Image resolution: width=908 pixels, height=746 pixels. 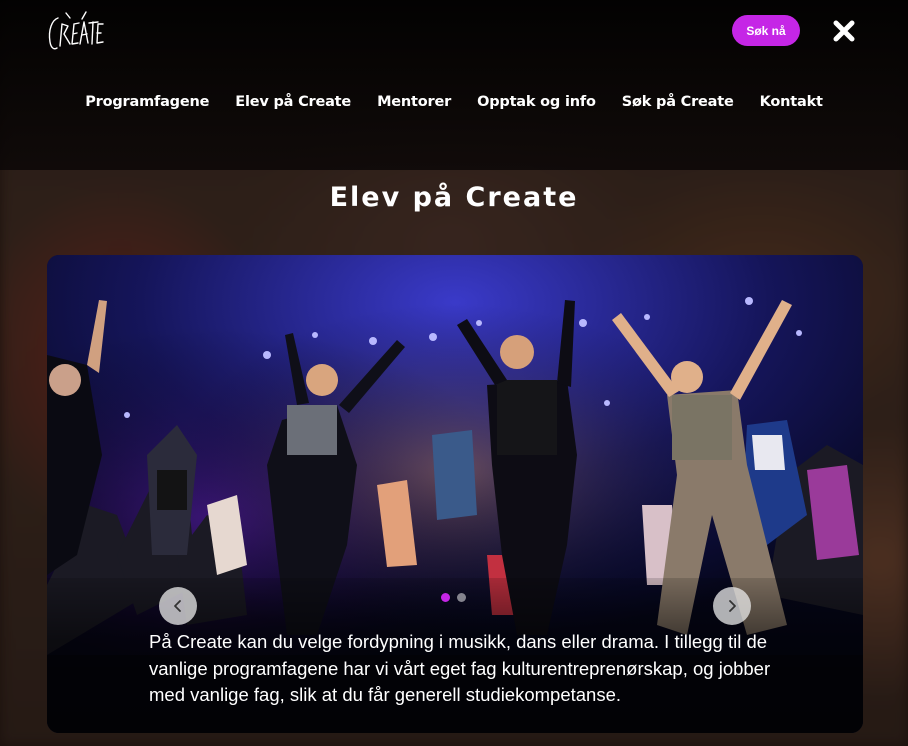 I want to click on apply-now-button: Søk nå, so click(x=766, y=30).